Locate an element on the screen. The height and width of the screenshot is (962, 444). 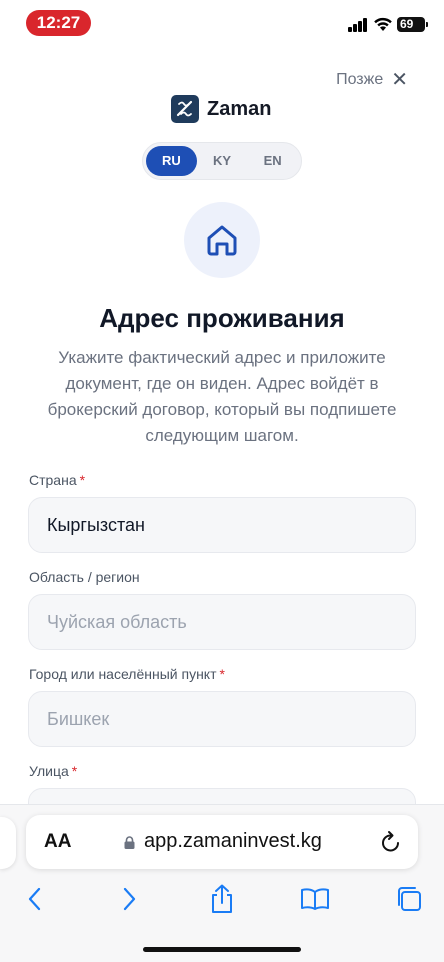
language-option-en: EN is located at coordinates (272, 161).